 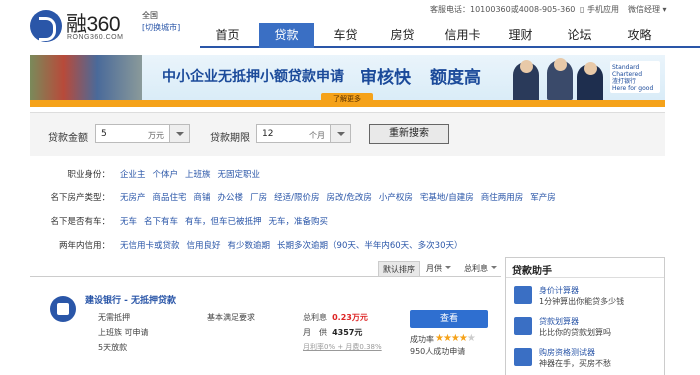 I want to click on results-sort-bar: 默认排序 月供 总利息, so click(x=265, y=267).